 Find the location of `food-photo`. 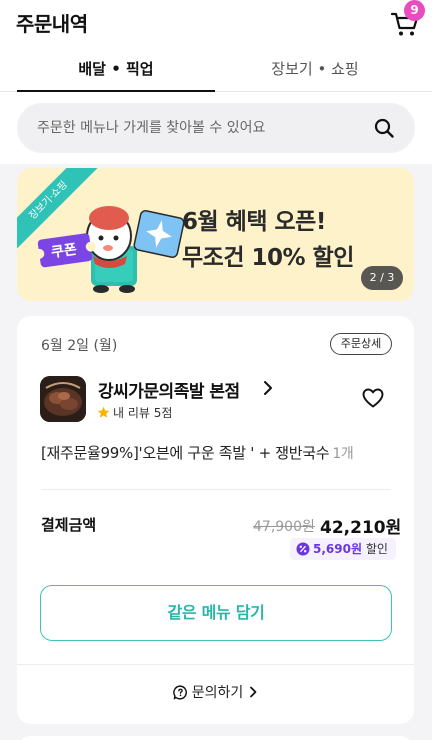

food-photo is located at coordinates (63, 399).